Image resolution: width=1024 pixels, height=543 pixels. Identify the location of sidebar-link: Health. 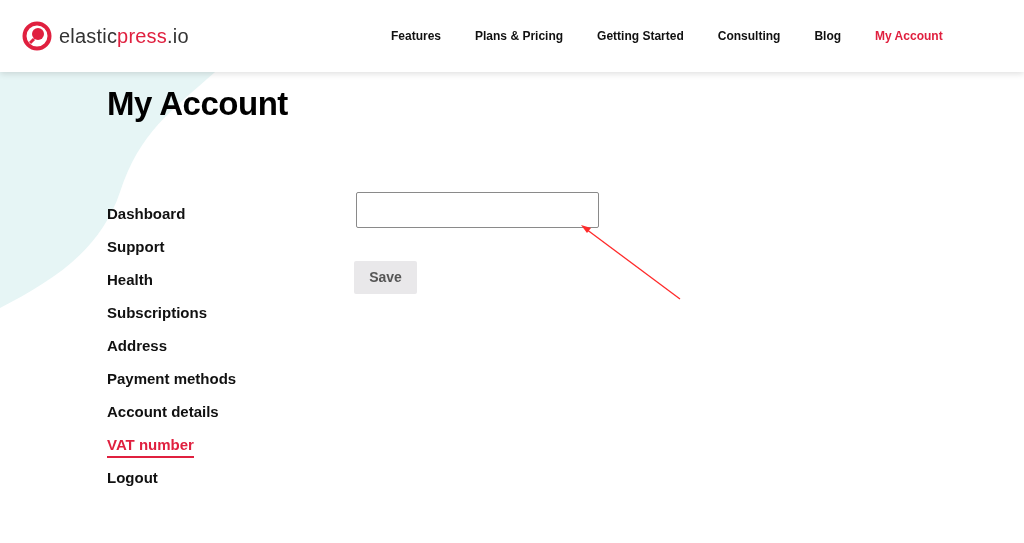
(130, 279).